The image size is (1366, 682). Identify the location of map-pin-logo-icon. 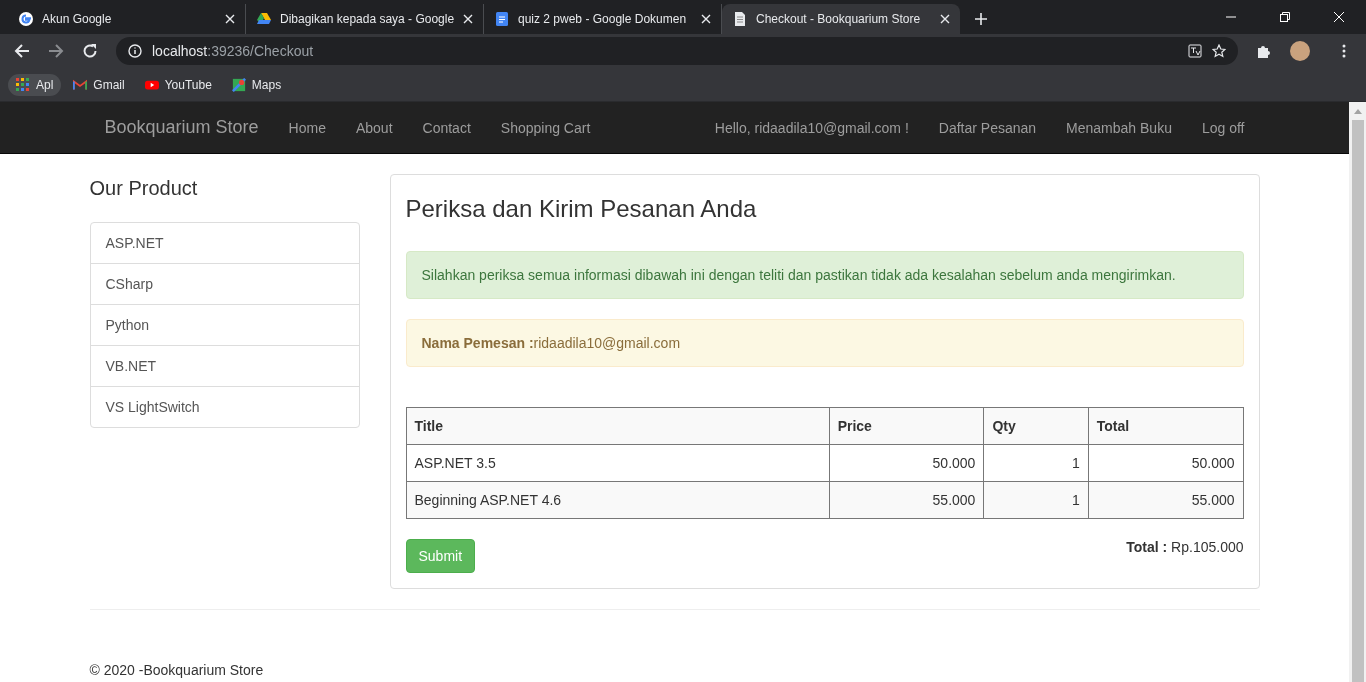
(238, 84).